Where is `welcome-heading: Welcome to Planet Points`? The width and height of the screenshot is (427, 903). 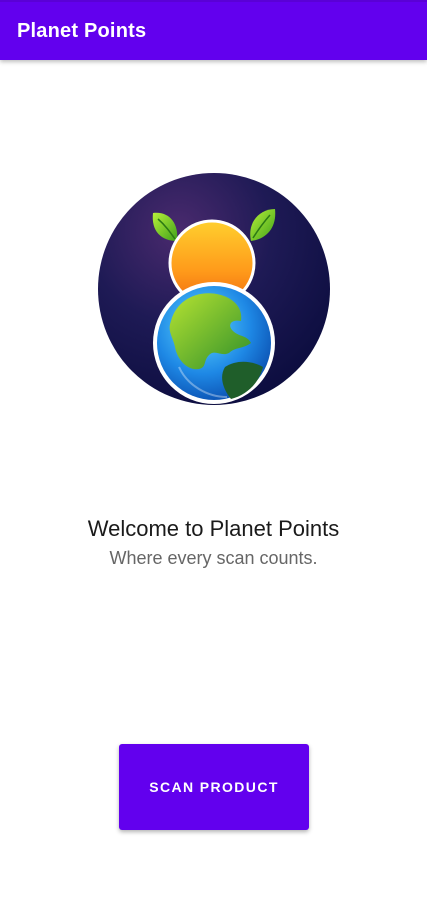
welcome-heading: Welcome to Planet Points is located at coordinates (213, 528).